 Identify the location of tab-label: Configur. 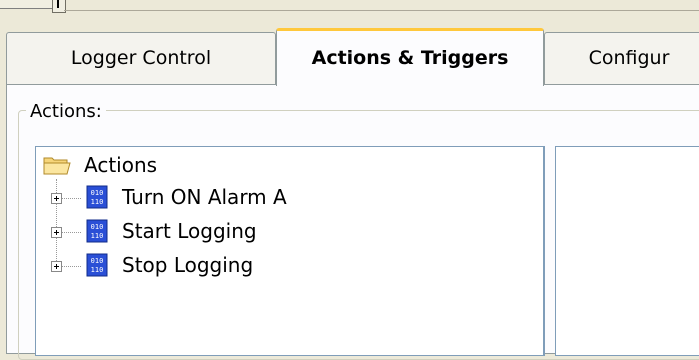
(629, 58).